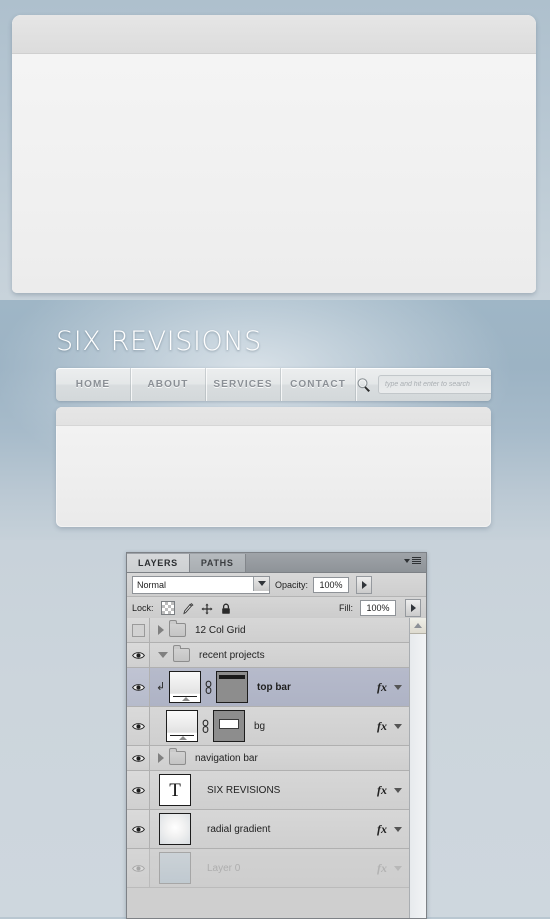 Image resolution: width=550 pixels, height=919 pixels. I want to click on lock-all-icon, so click(226, 608).